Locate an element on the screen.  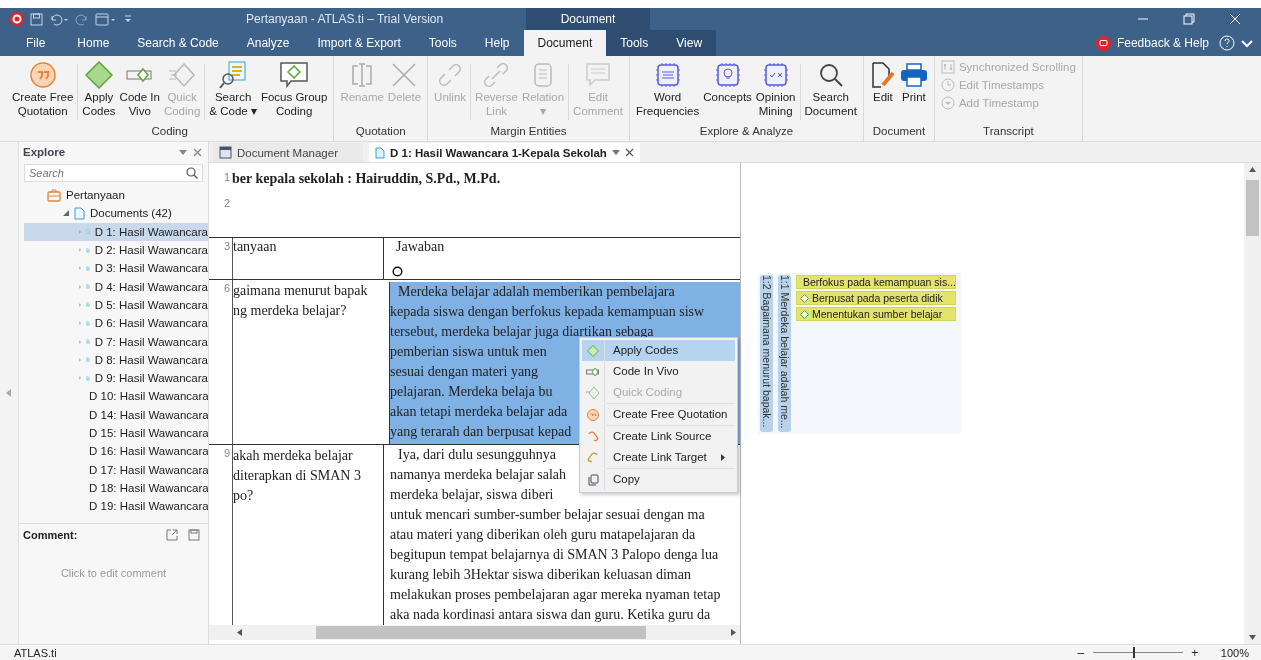
ribbon-tab: Analyze is located at coordinates (268, 43).